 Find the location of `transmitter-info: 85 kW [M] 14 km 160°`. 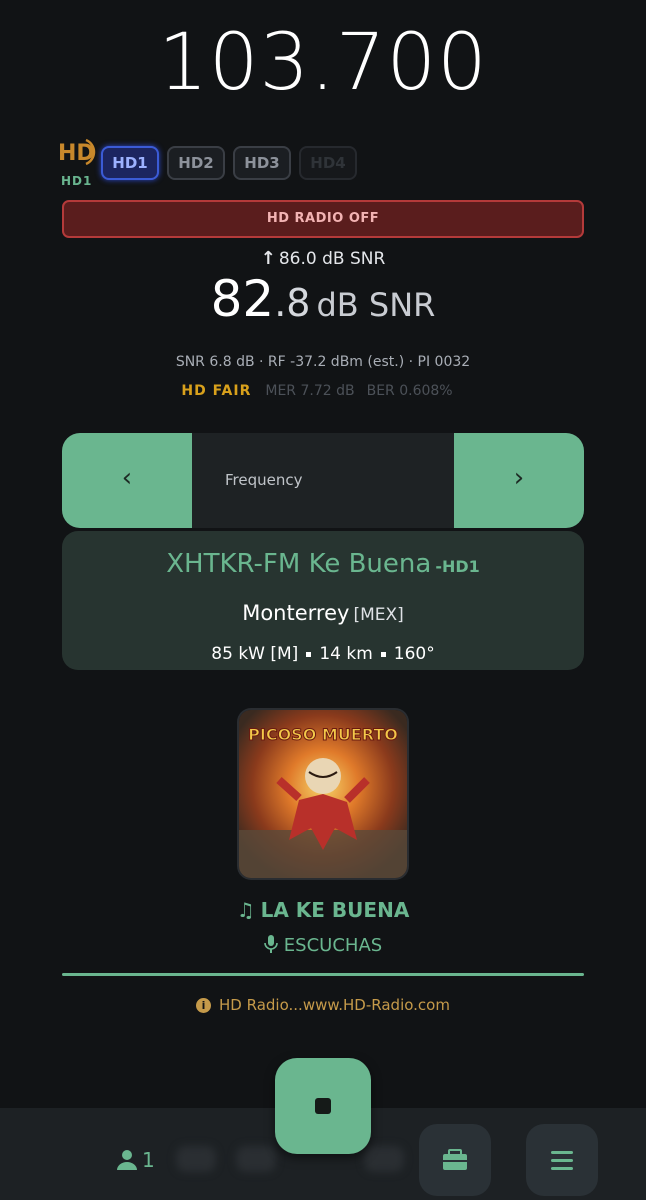

transmitter-info: 85 kW [M] 14 km 160° is located at coordinates (323, 654).